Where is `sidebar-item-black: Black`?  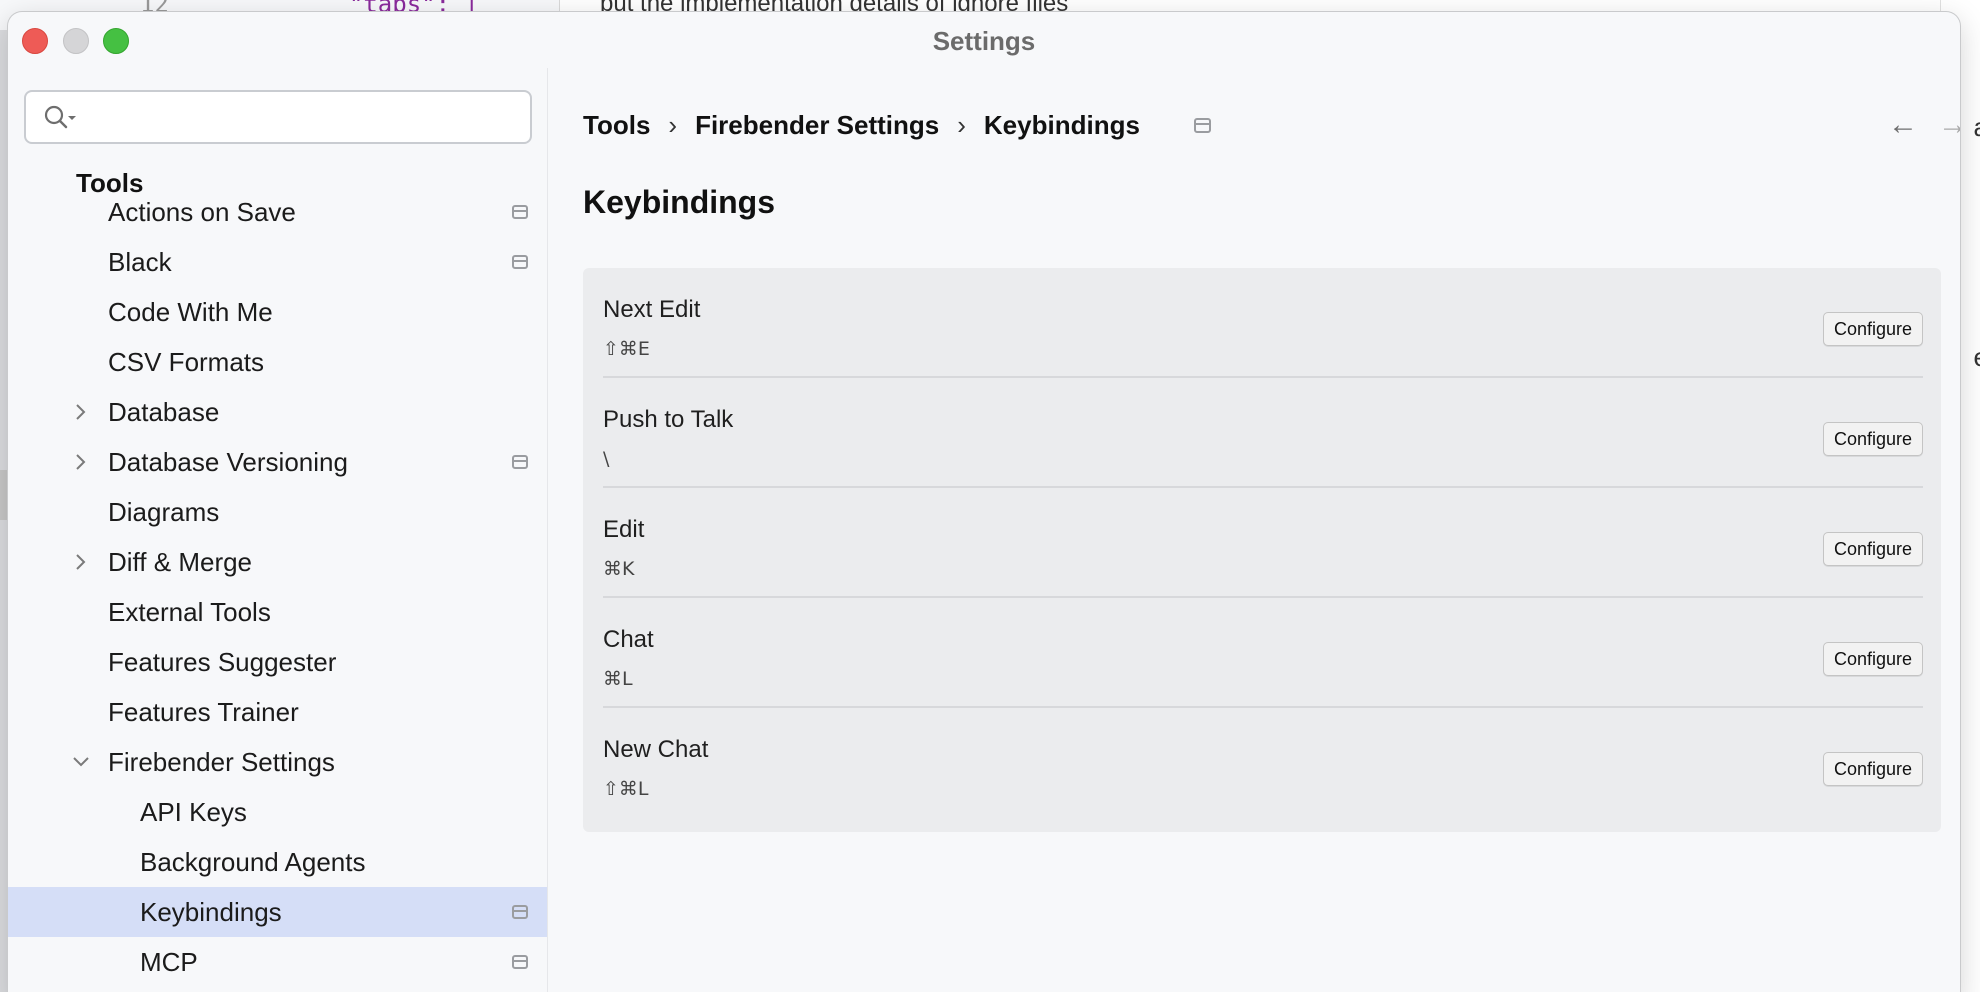
sidebar-item-black: Black is located at coordinates (277, 262).